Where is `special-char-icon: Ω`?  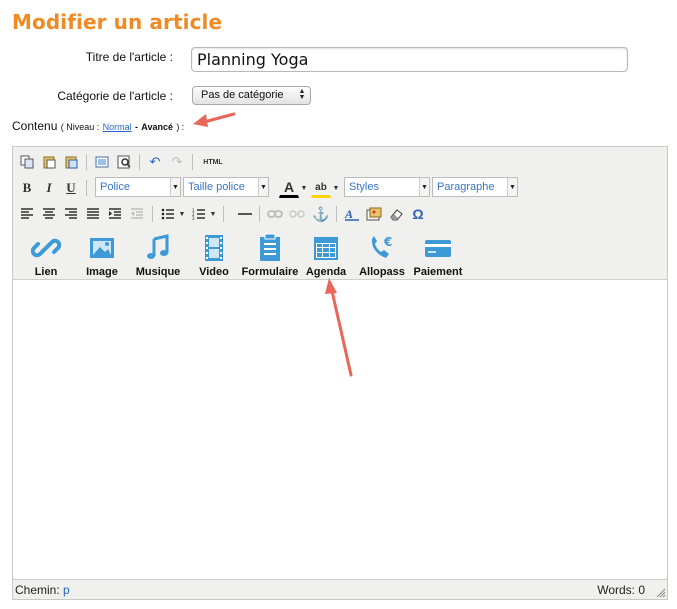
special-char-icon: Ω is located at coordinates (418, 214).